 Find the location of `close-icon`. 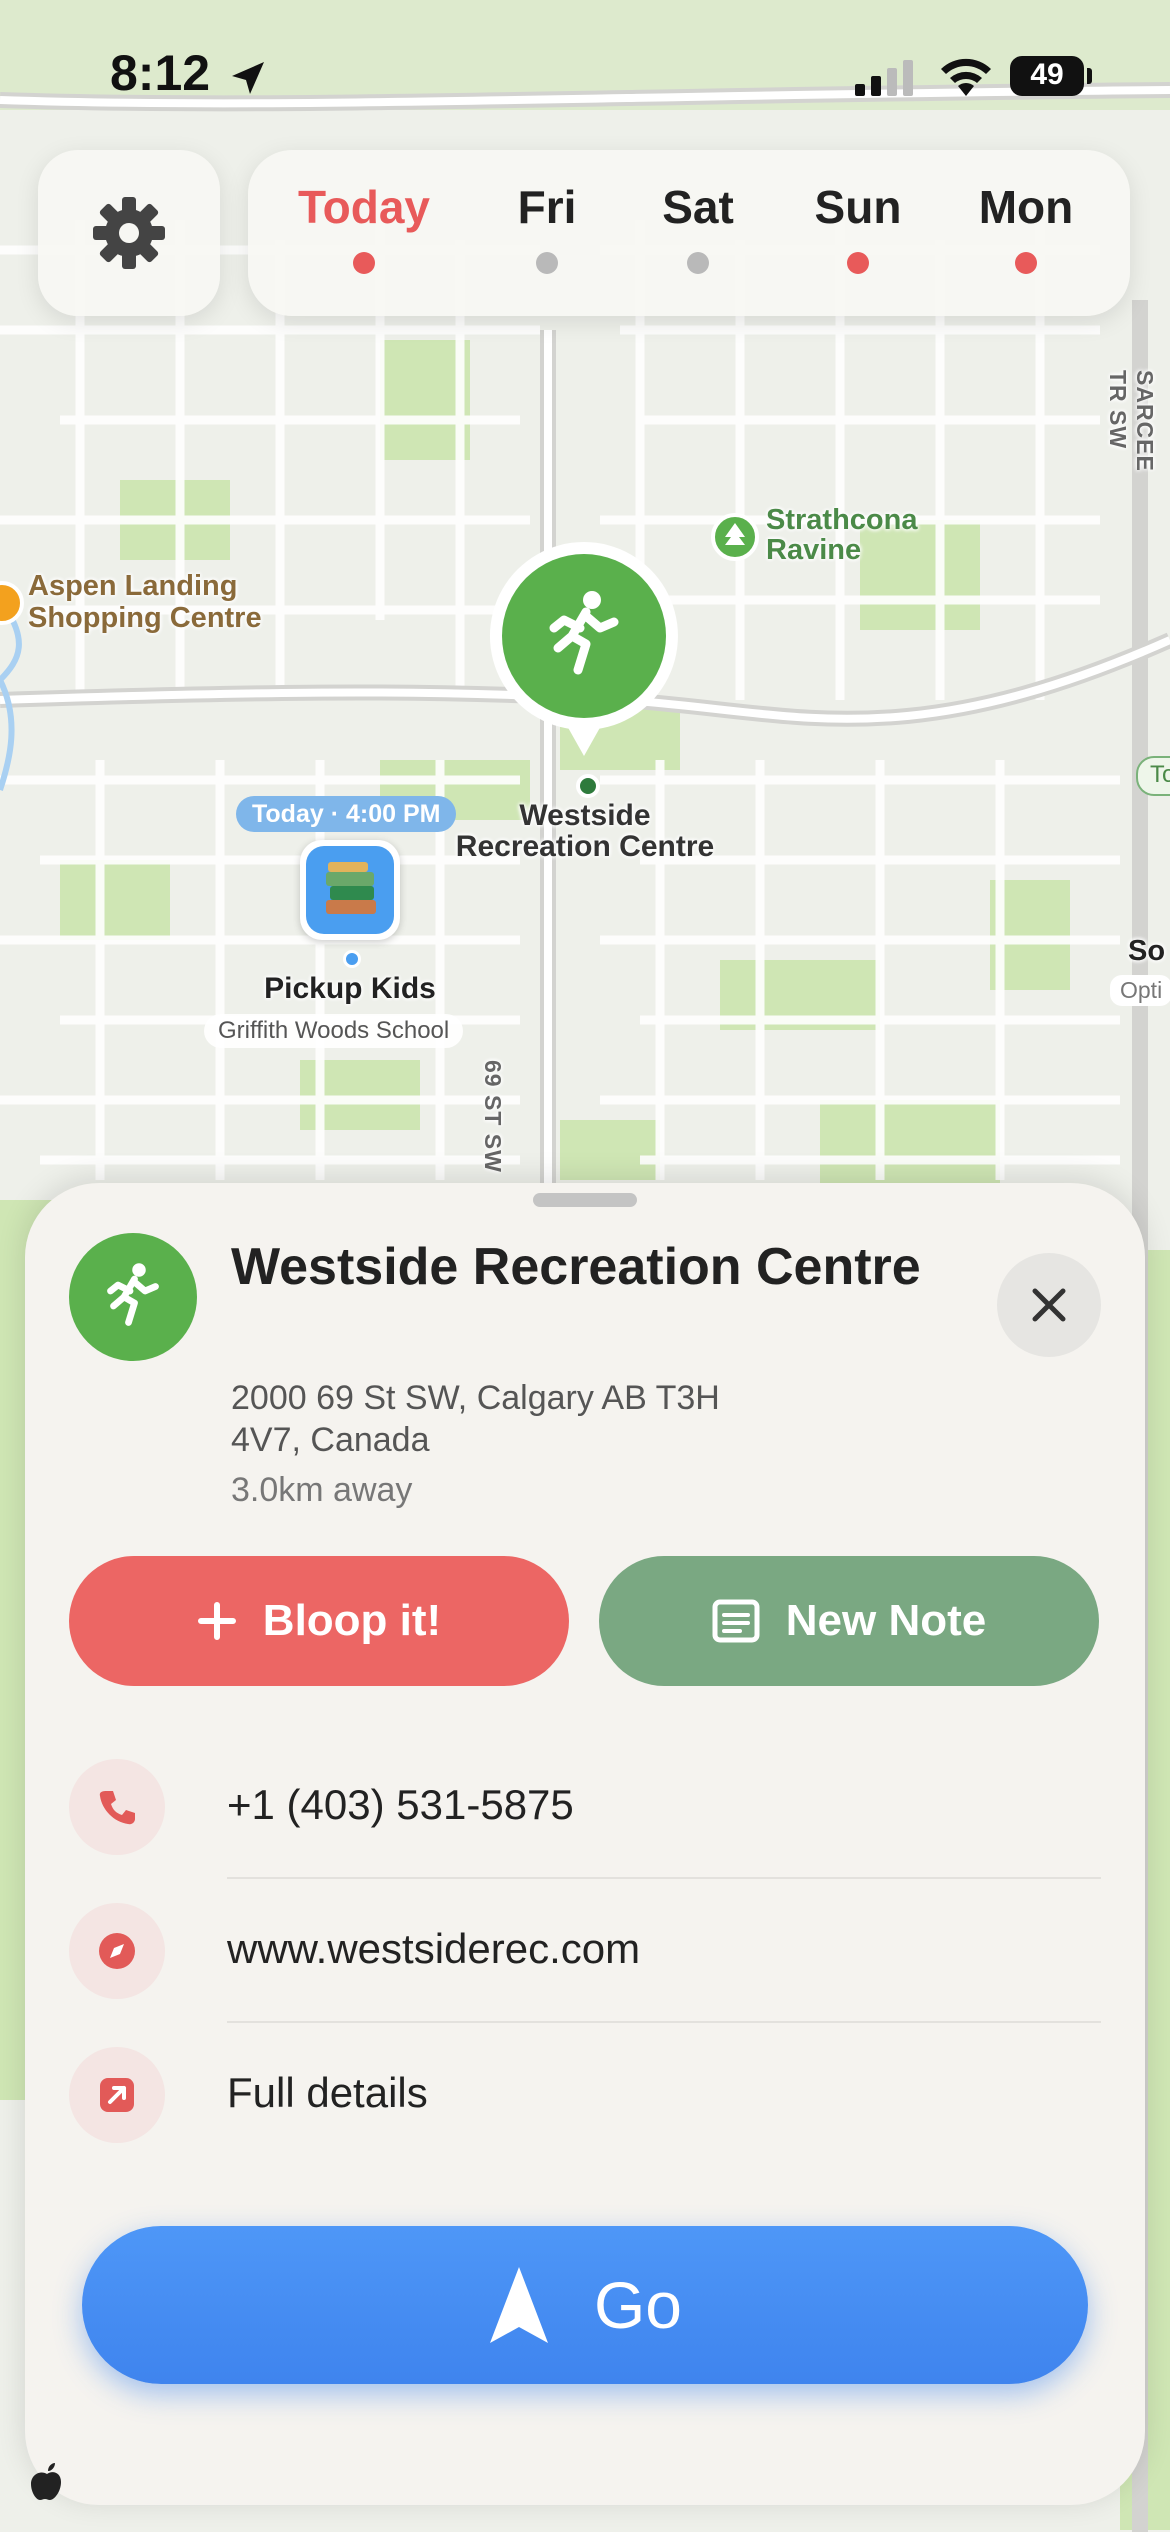

close-icon is located at coordinates (1049, 1305).